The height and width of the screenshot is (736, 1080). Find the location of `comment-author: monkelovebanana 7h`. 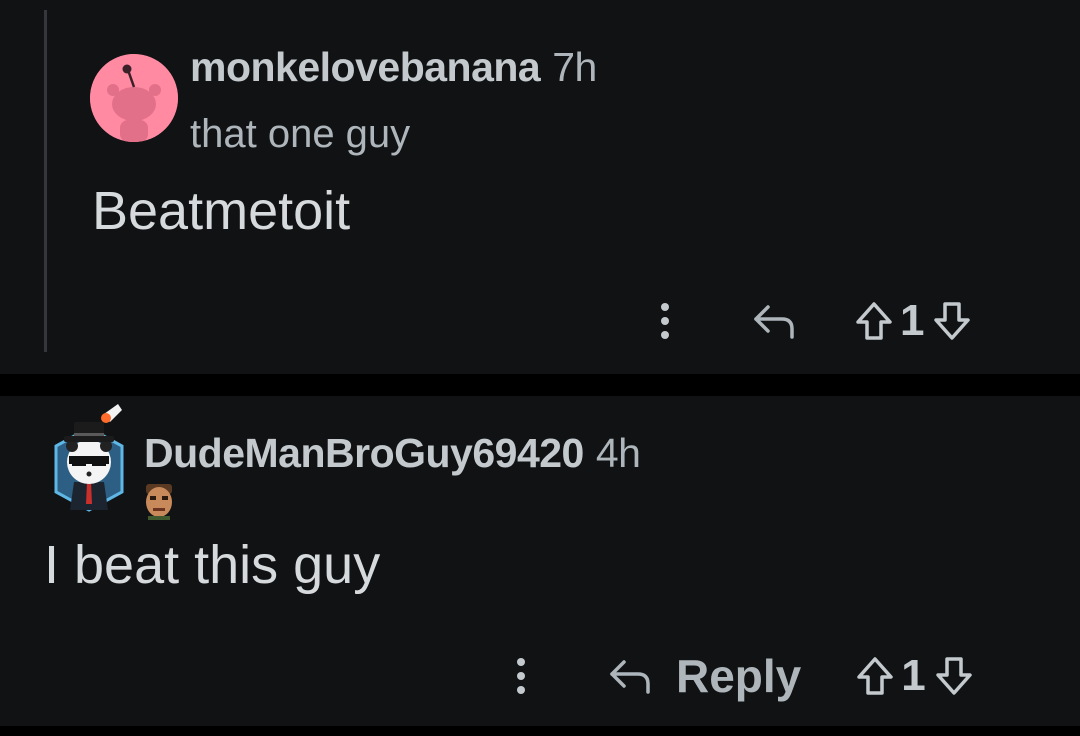

comment-author: monkelovebanana 7h is located at coordinates (393, 67).